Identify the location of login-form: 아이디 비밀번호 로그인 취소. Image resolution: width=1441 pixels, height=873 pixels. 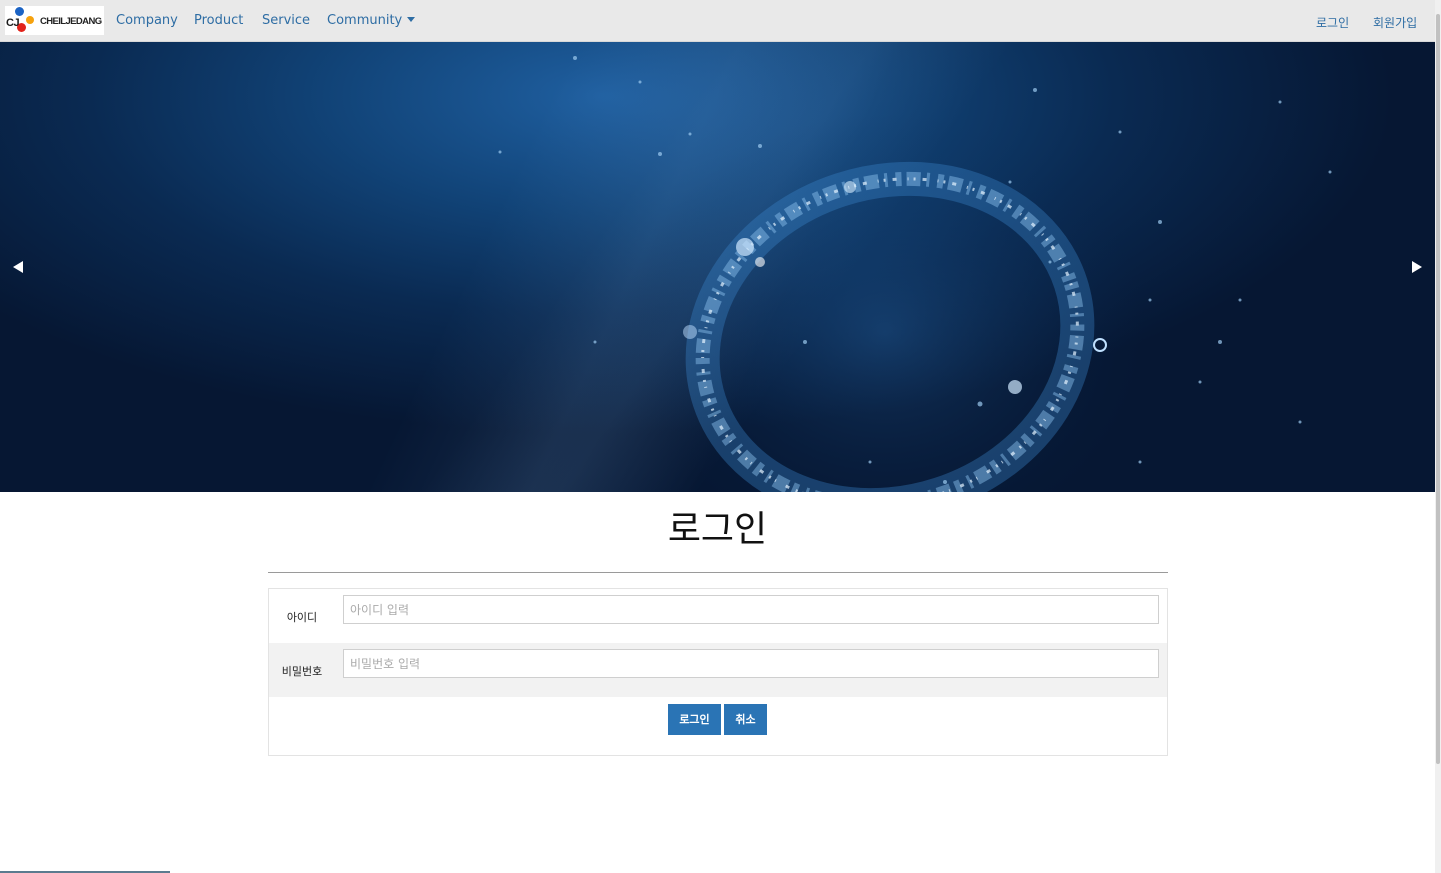
(718, 672).